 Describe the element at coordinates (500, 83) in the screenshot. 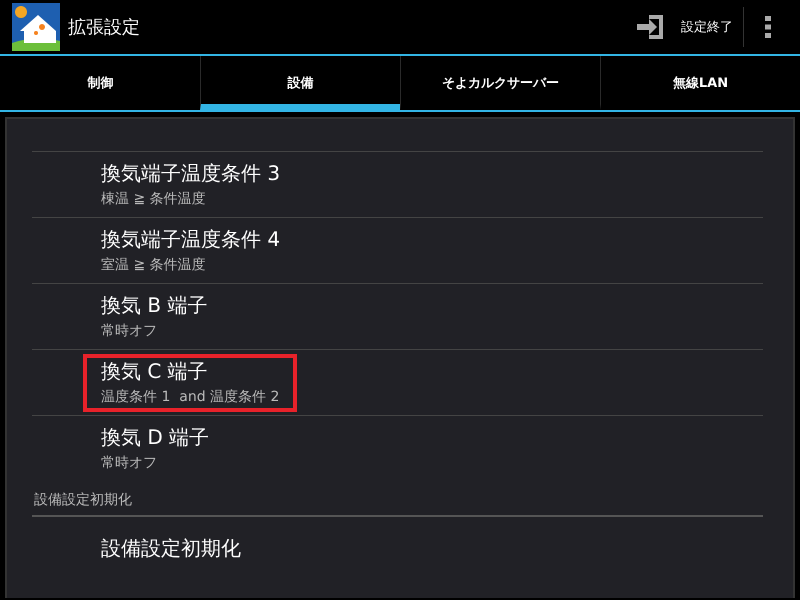

I see `tab: そよカルクサーバー` at that location.